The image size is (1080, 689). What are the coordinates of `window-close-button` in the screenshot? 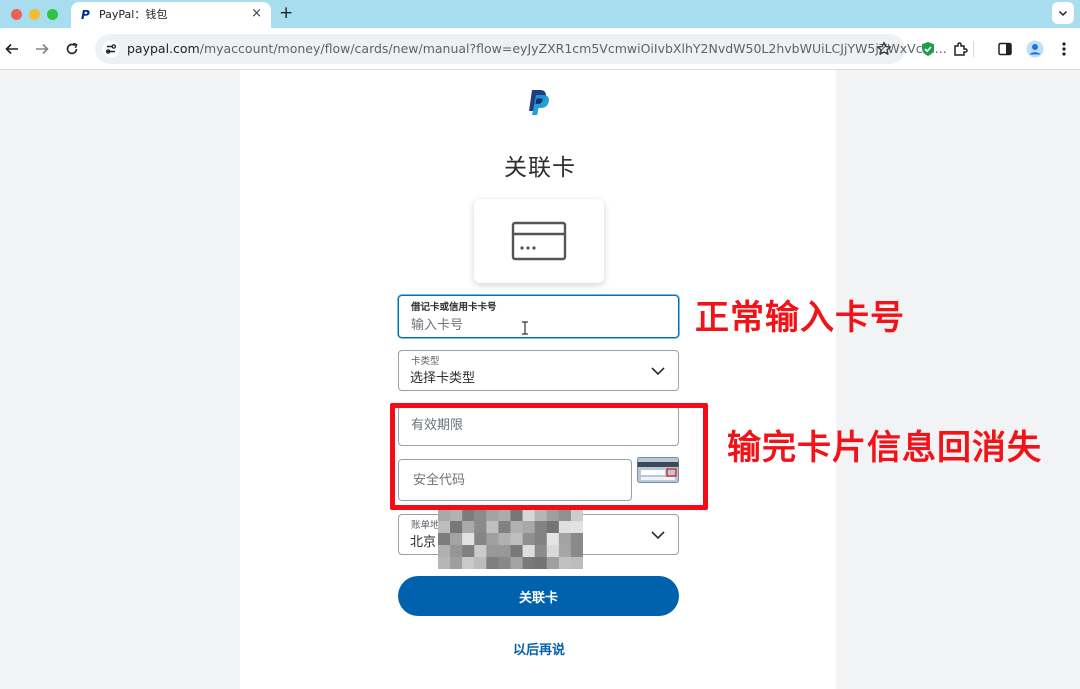 It's located at (16, 14).